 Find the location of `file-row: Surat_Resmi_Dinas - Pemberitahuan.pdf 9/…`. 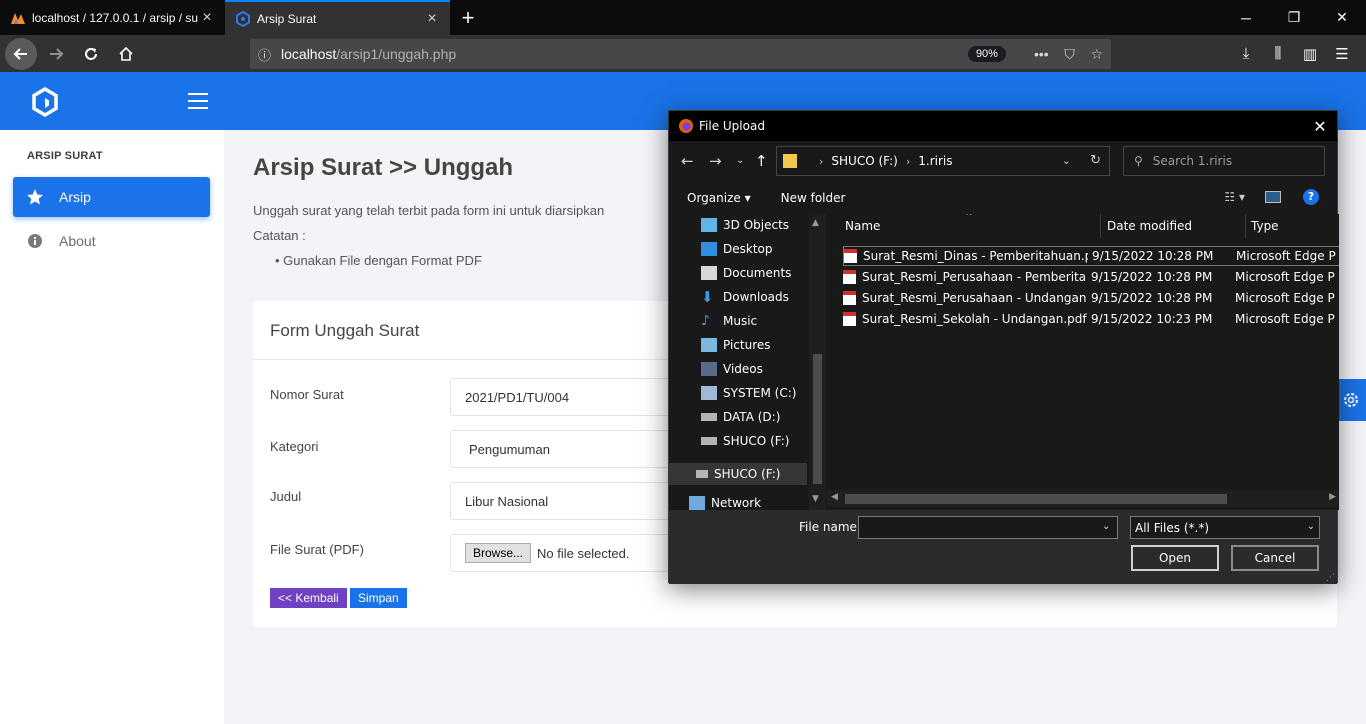

file-row: Surat_Resmi_Dinas - Pemberitahuan.pdf 9/… is located at coordinates (1091, 256).